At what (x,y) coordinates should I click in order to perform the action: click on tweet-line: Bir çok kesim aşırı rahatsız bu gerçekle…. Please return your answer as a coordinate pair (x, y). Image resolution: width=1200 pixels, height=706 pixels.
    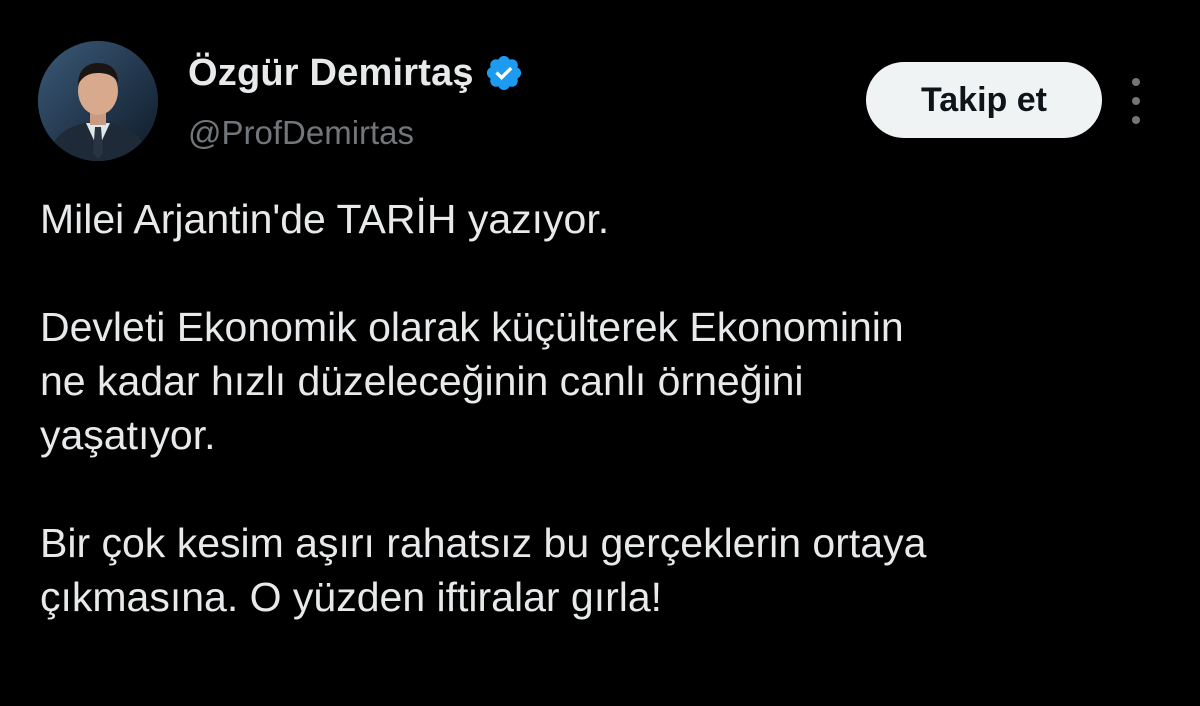
    Looking at the image, I should click on (483, 543).